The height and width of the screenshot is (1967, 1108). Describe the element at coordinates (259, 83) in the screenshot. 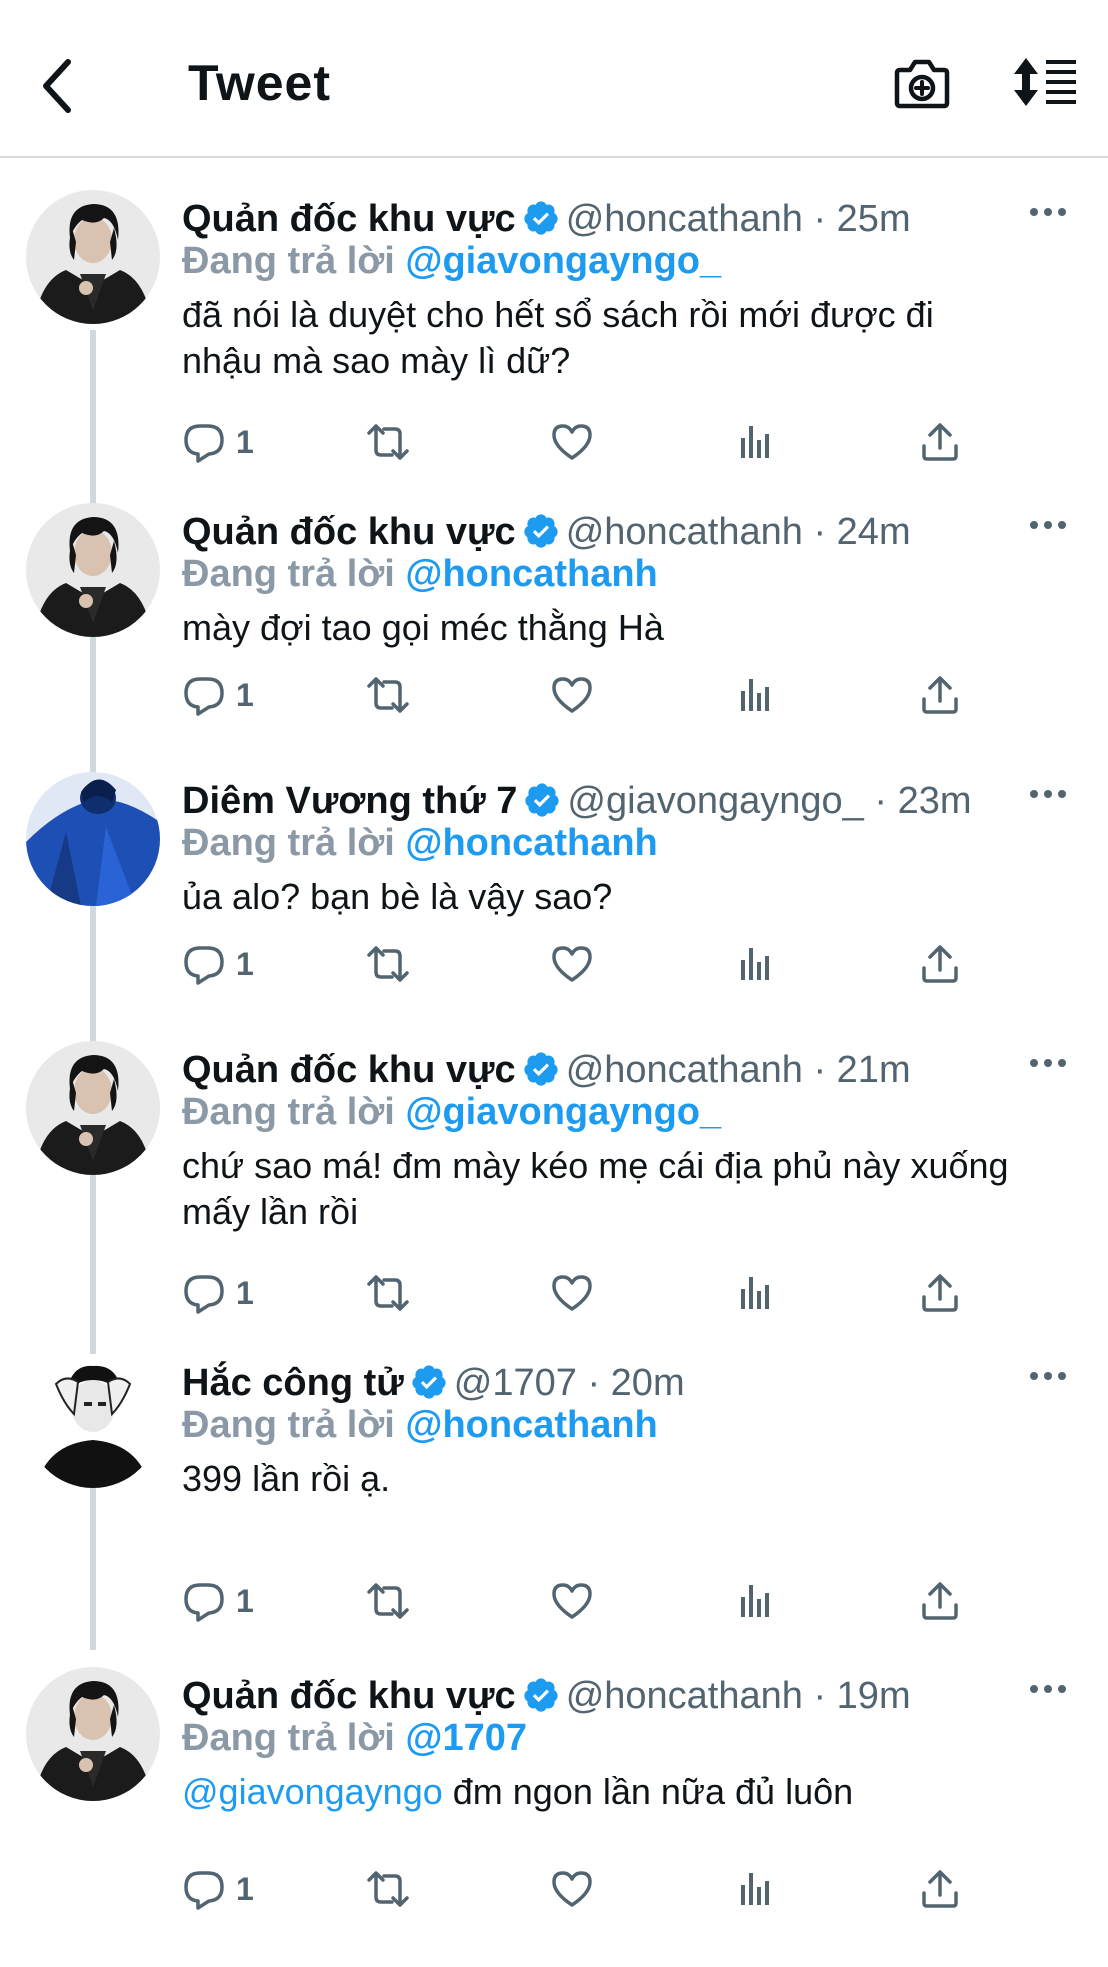

I see `page-title: Tweet` at that location.